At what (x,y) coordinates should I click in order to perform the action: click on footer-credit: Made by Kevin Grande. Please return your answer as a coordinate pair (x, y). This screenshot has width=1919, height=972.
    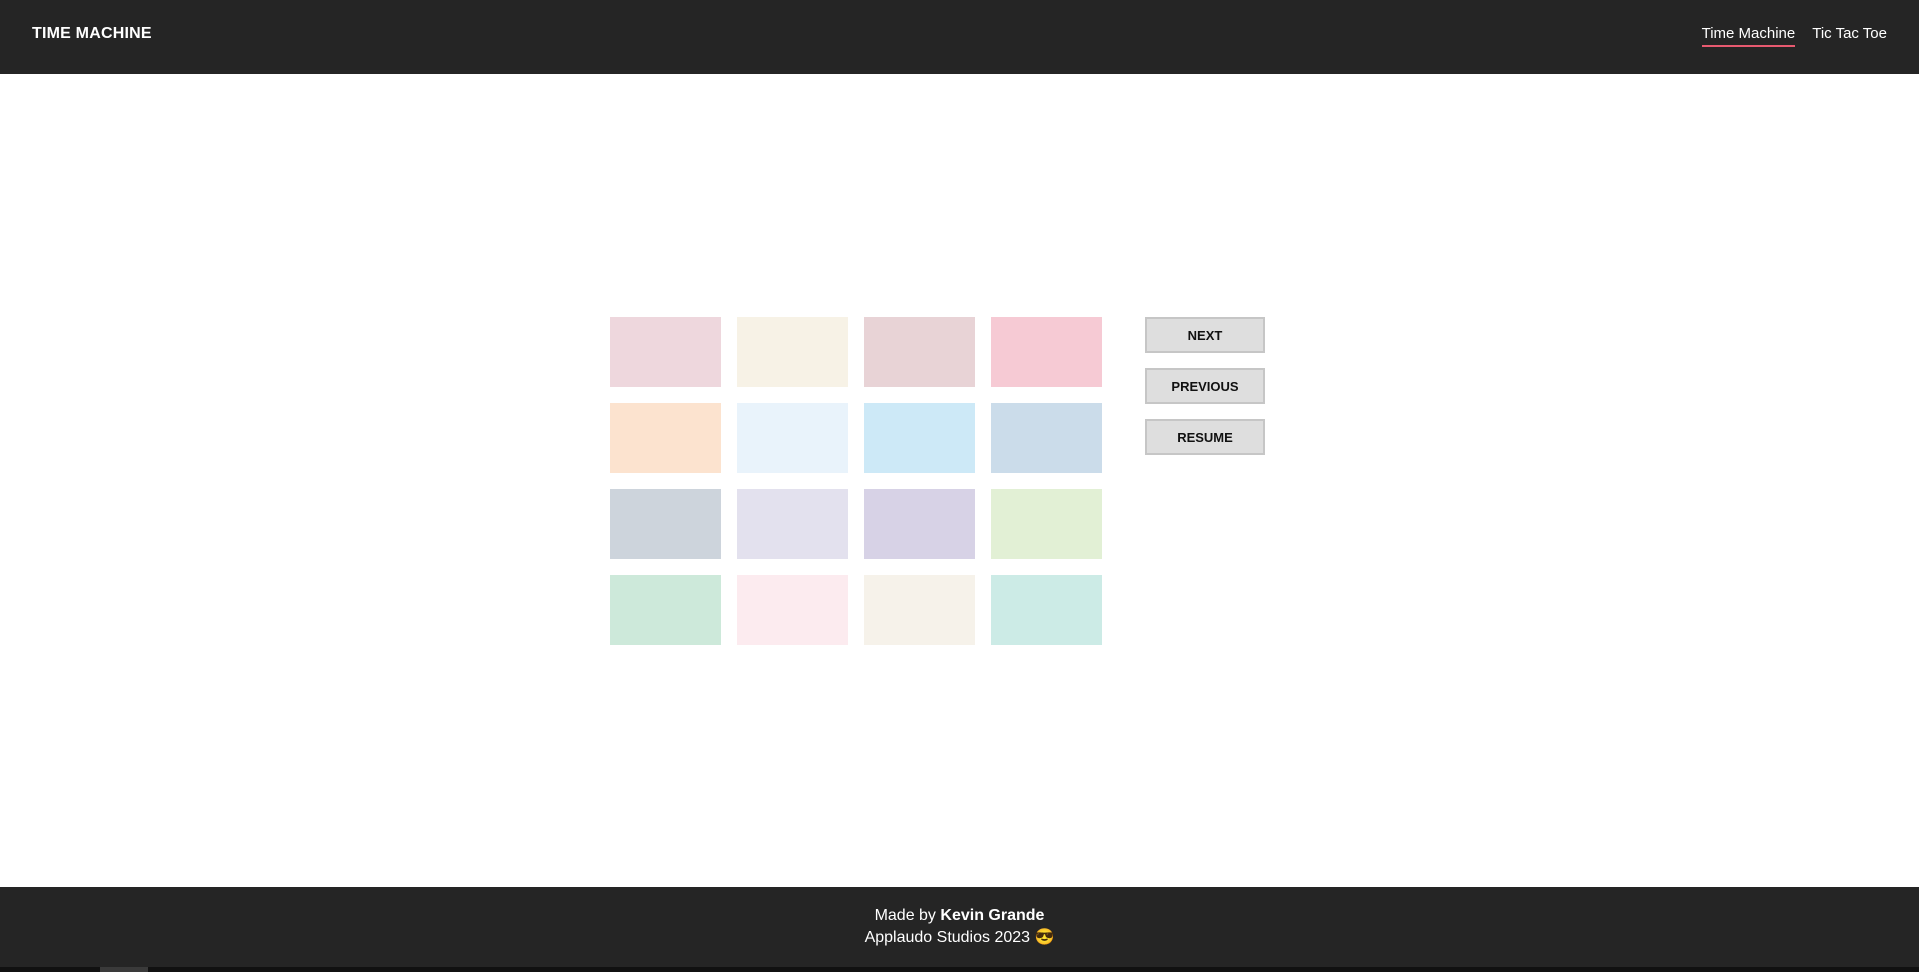
    Looking at the image, I should click on (959, 916).